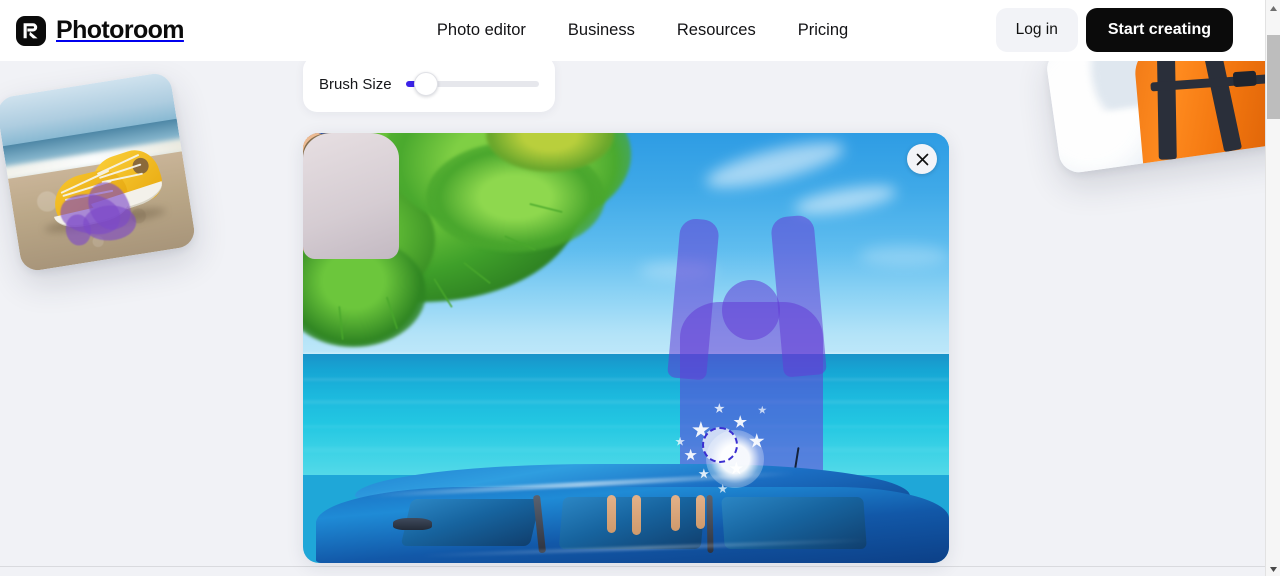 This screenshot has height=576, width=1280. I want to click on scroll-down-button, so click(1273, 568).